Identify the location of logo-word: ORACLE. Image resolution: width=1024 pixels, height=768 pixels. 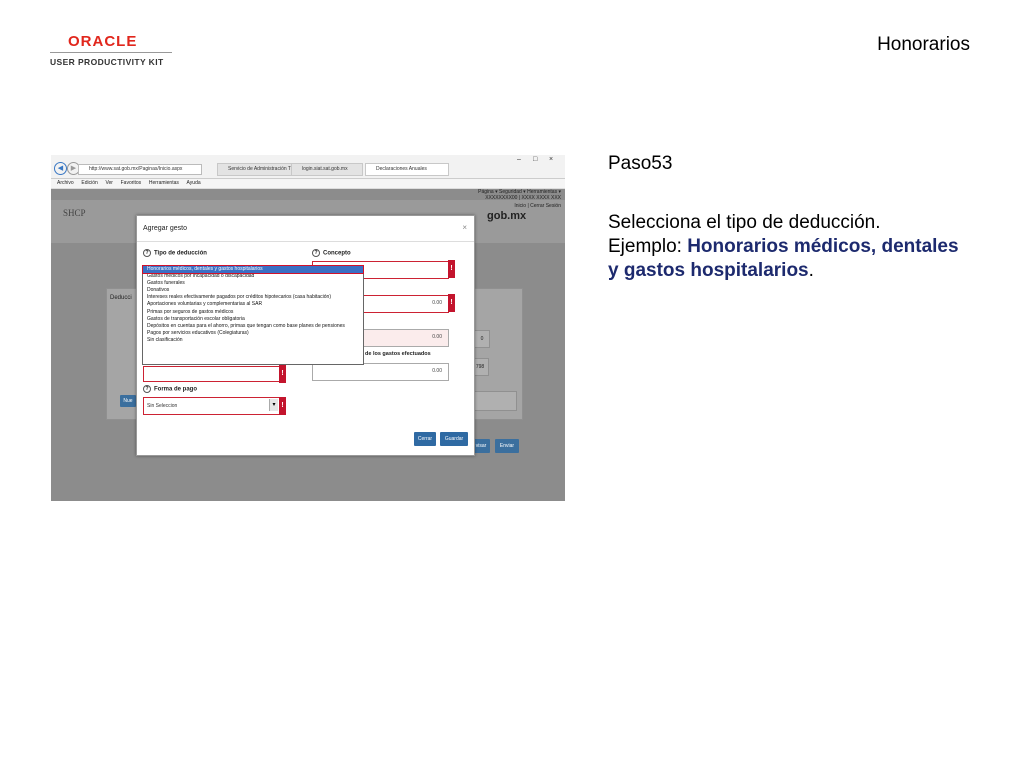
(103, 41).